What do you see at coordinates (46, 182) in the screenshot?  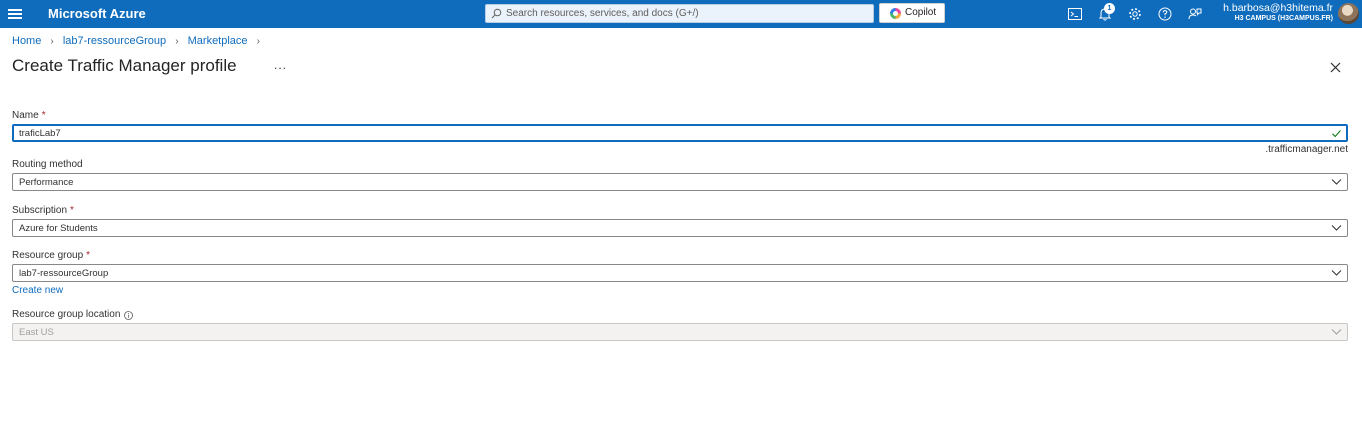 I see `routing-method-value: Performance` at bounding box center [46, 182].